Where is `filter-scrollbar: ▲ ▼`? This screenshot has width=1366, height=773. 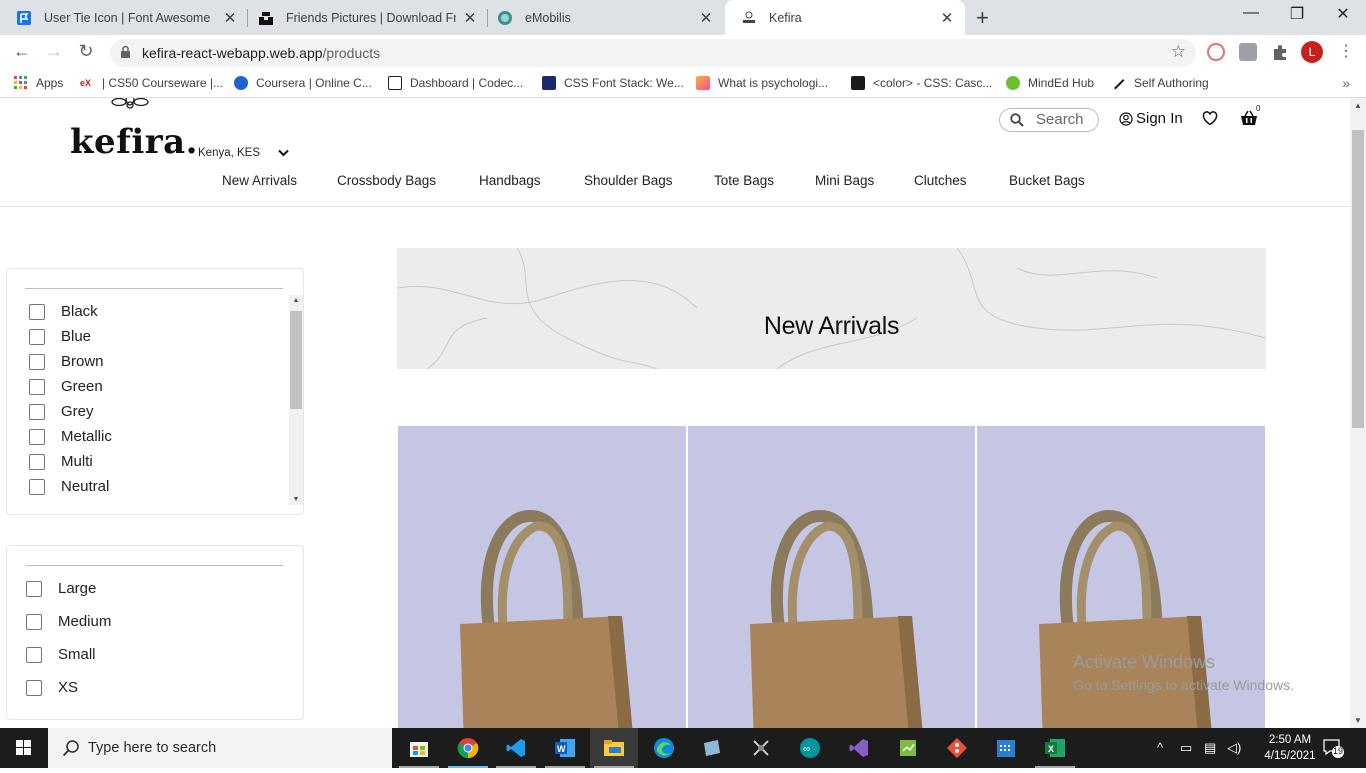
filter-scrollbar: ▲ ▼ is located at coordinates (296, 400).